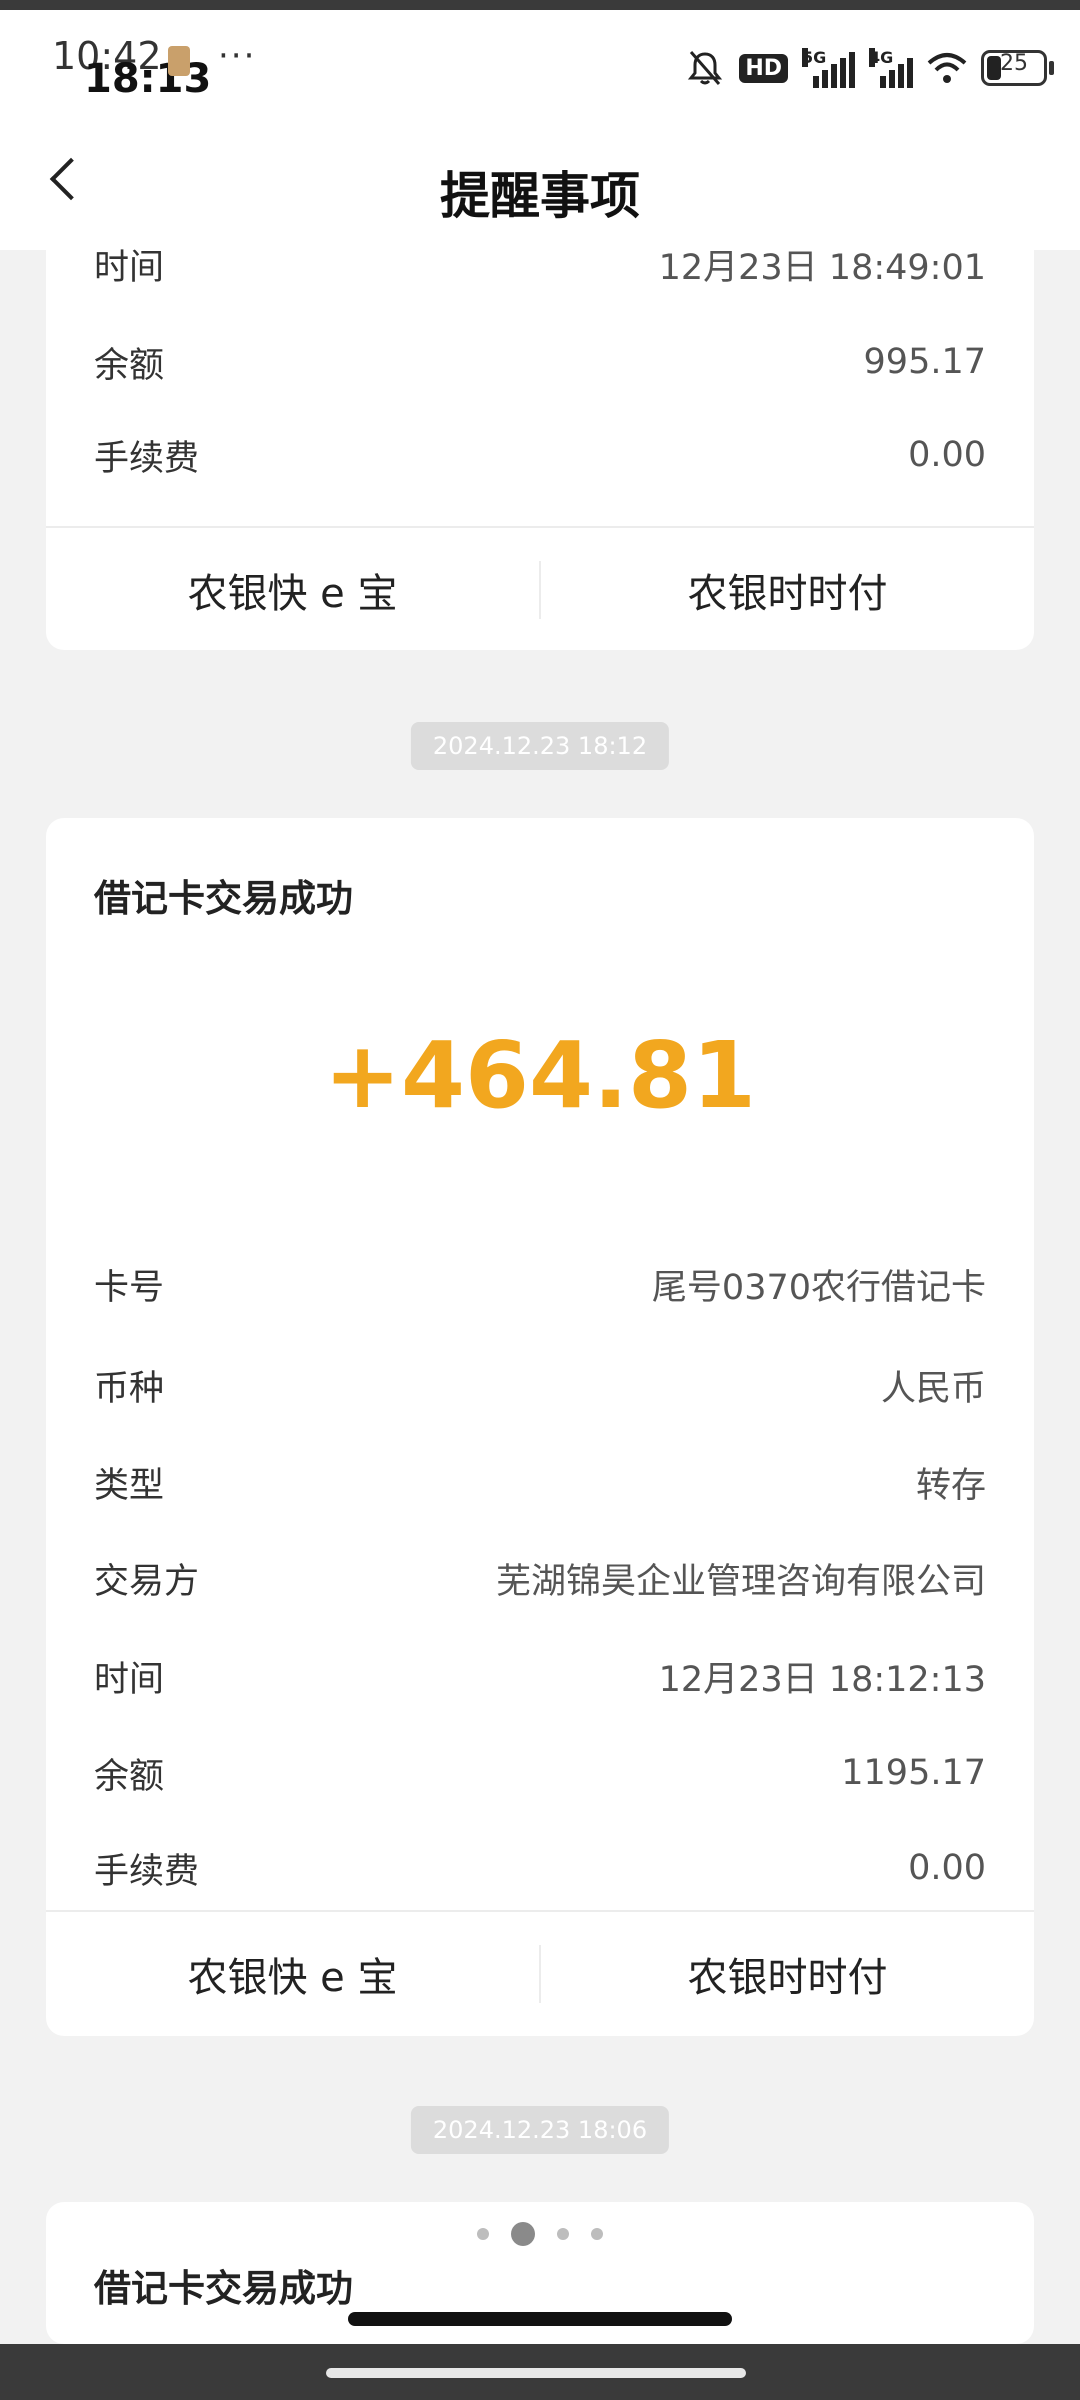 The width and height of the screenshot is (1080, 2400). What do you see at coordinates (705, 68) in the screenshot?
I see `bell-muted-icon` at bounding box center [705, 68].